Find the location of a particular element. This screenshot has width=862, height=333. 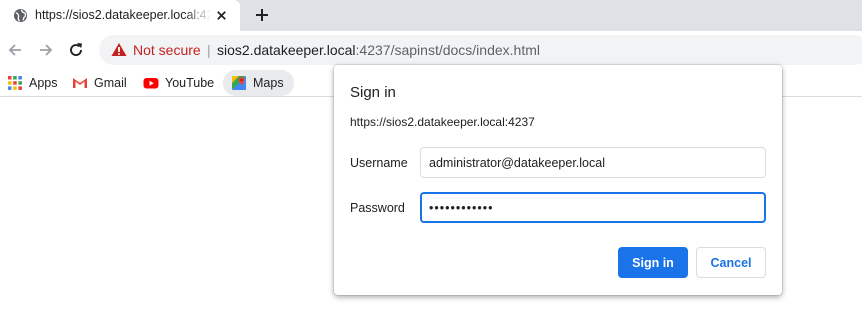

back-arrow-icon is located at coordinates (15, 50).